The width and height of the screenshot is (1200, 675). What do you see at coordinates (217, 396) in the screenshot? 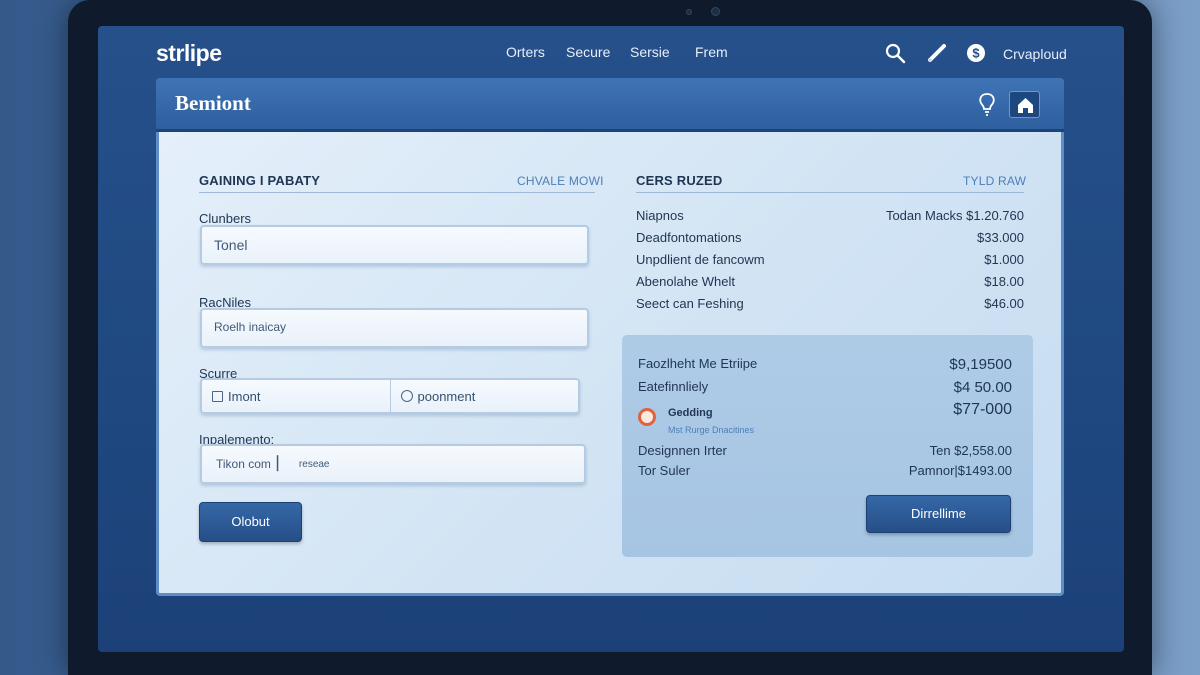
I see `calendar-icon` at bounding box center [217, 396].